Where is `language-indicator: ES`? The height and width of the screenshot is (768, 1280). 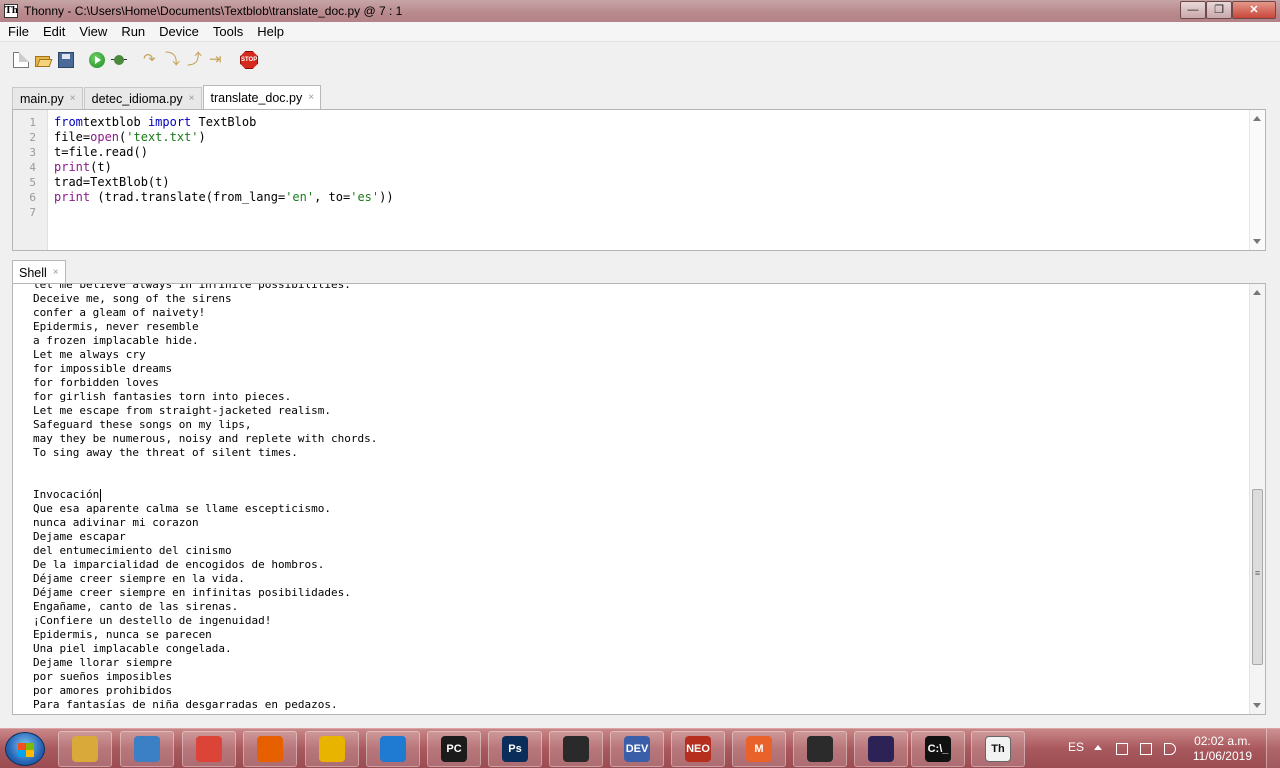
language-indicator: ES is located at coordinates (1076, 747).